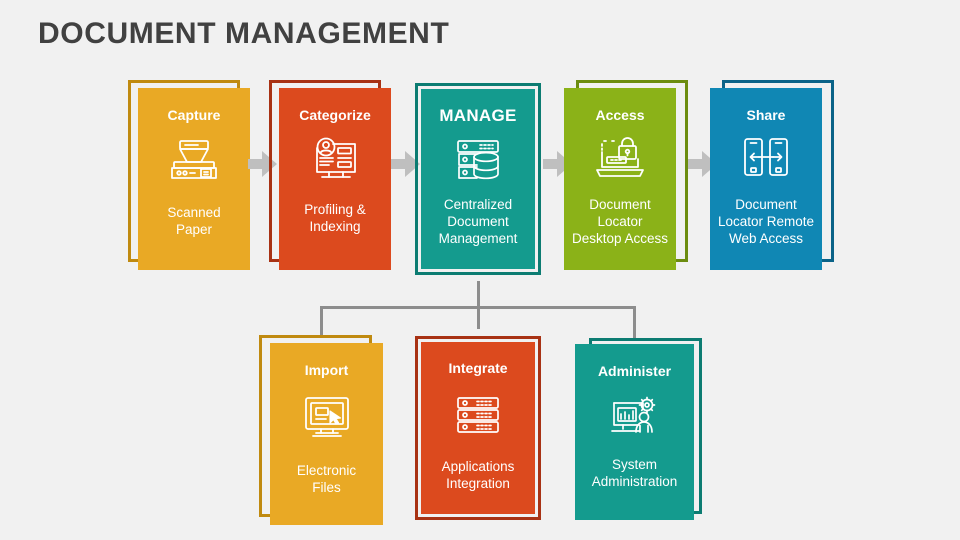 Image resolution: width=960 pixels, height=540 pixels. I want to click on connector-drop-administer, so click(634, 322).